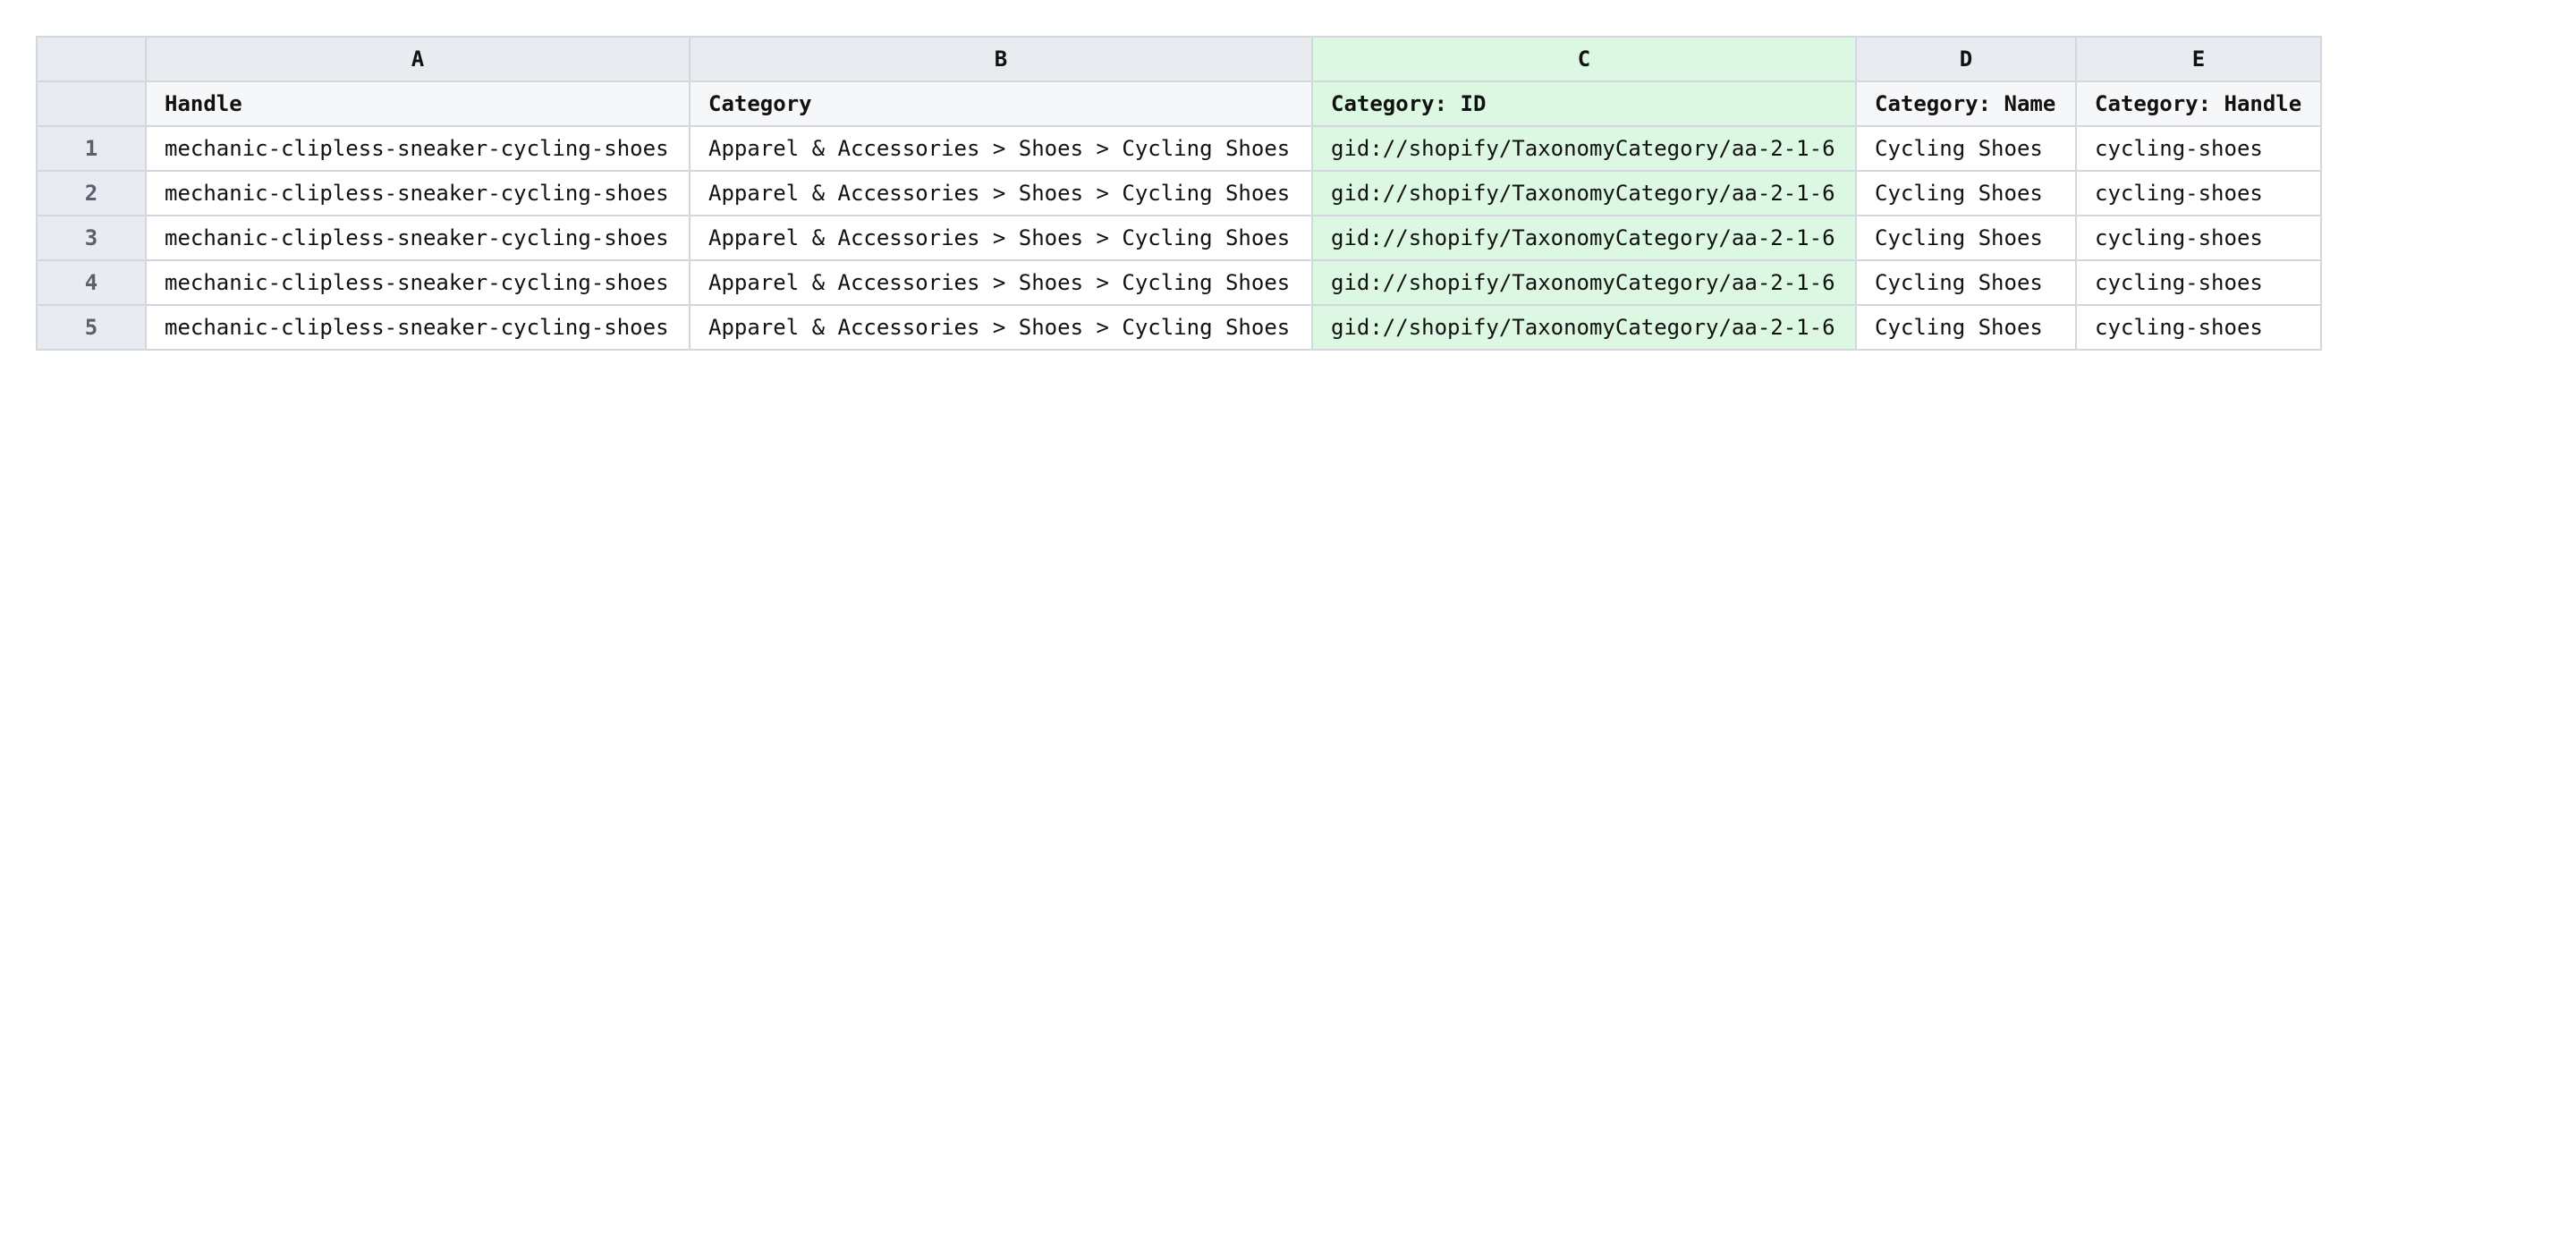 This screenshot has height=1245, width=2576. I want to click on row-header: 2, so click(91, 193).